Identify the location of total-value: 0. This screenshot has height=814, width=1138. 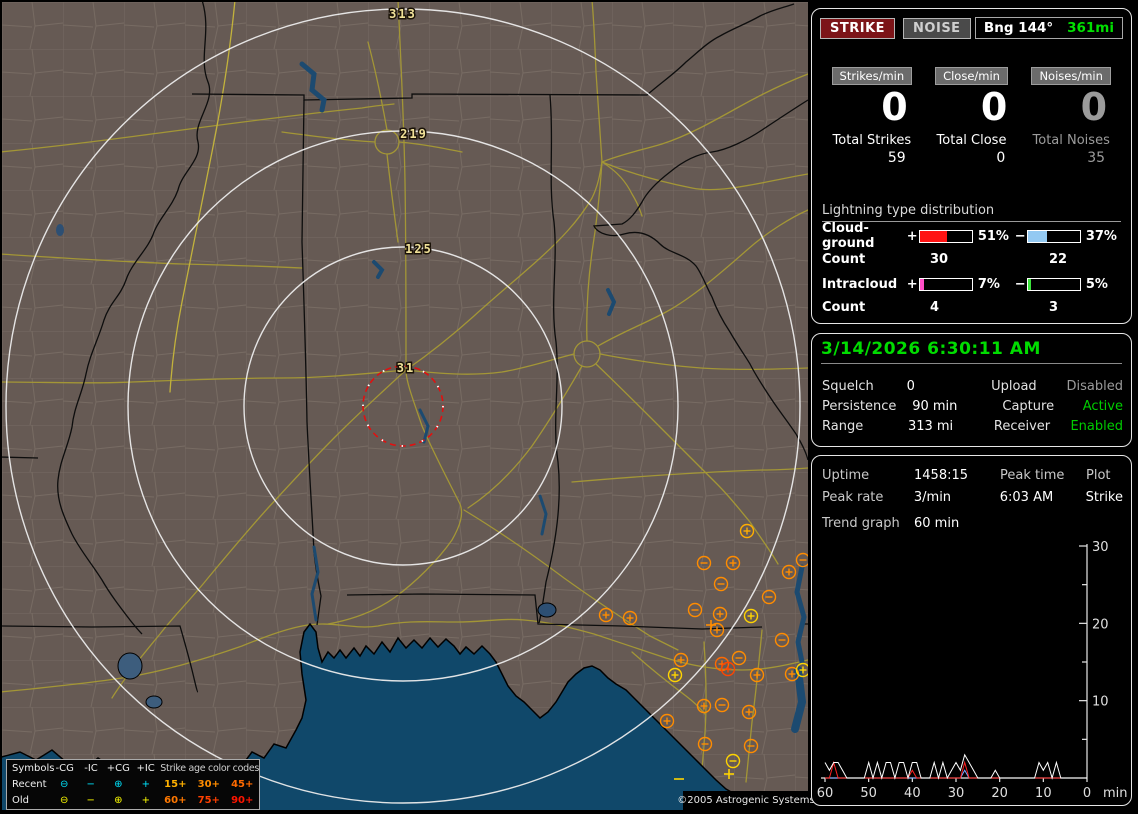
(1001, 157).